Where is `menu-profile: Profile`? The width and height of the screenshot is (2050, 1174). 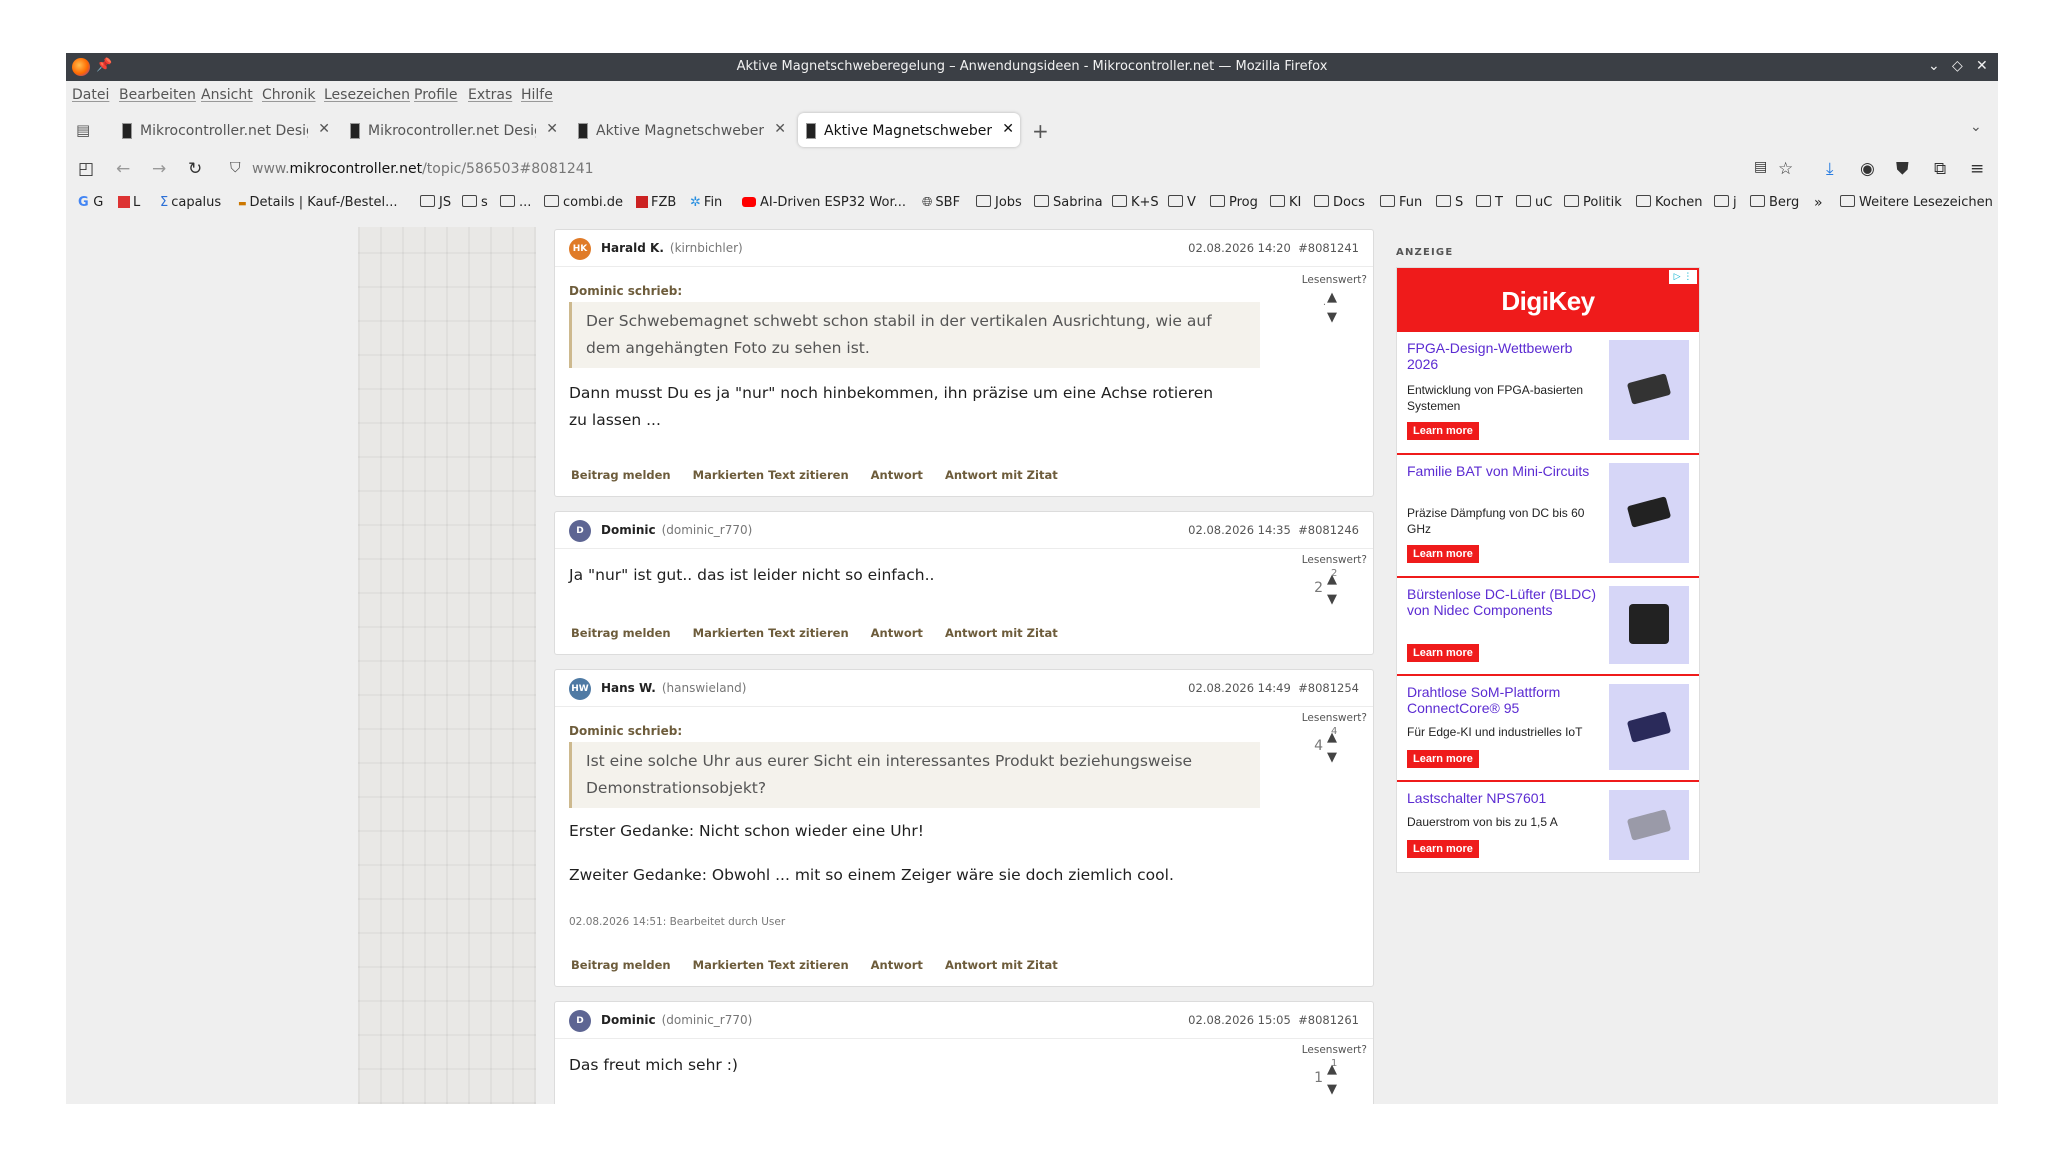
menu-profile: Profile is located at coordinates (436, 95).